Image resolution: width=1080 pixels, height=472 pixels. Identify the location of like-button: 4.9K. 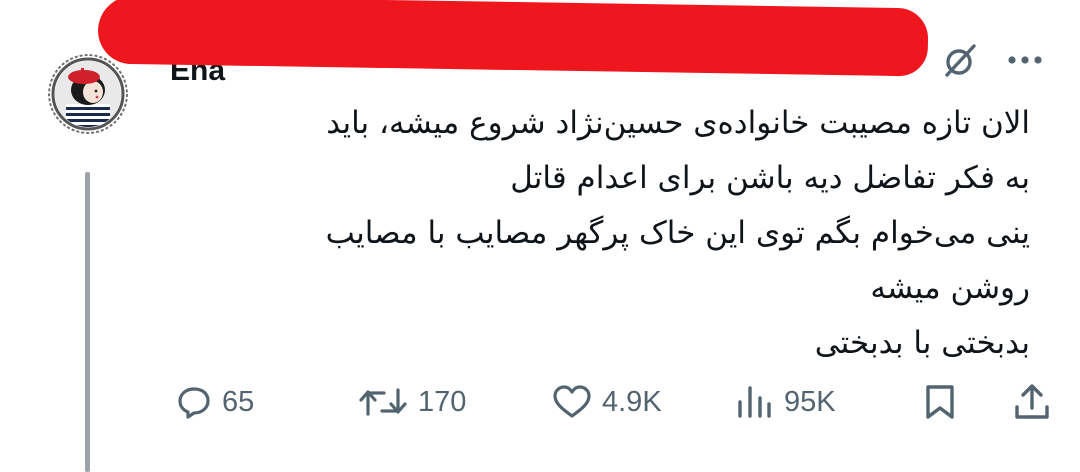
(607, 402).